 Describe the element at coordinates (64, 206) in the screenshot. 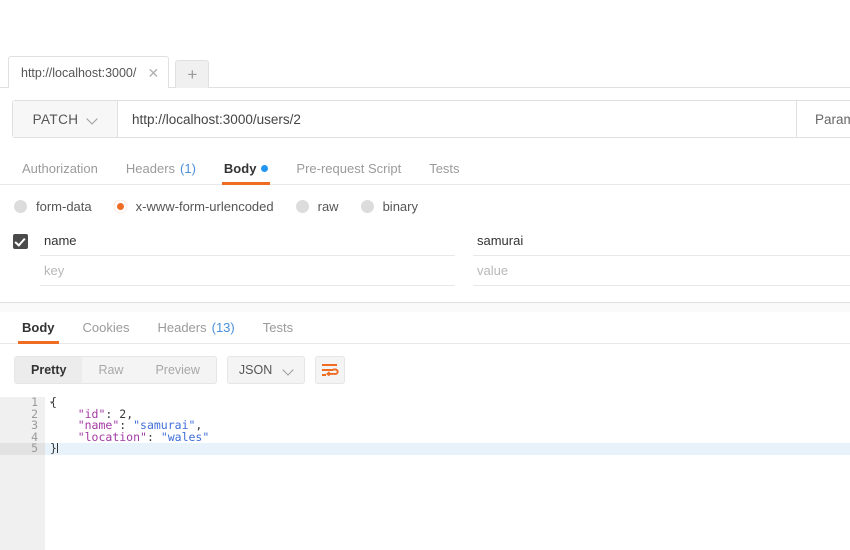

I see `radio-form-data-label: form-data` at that location.